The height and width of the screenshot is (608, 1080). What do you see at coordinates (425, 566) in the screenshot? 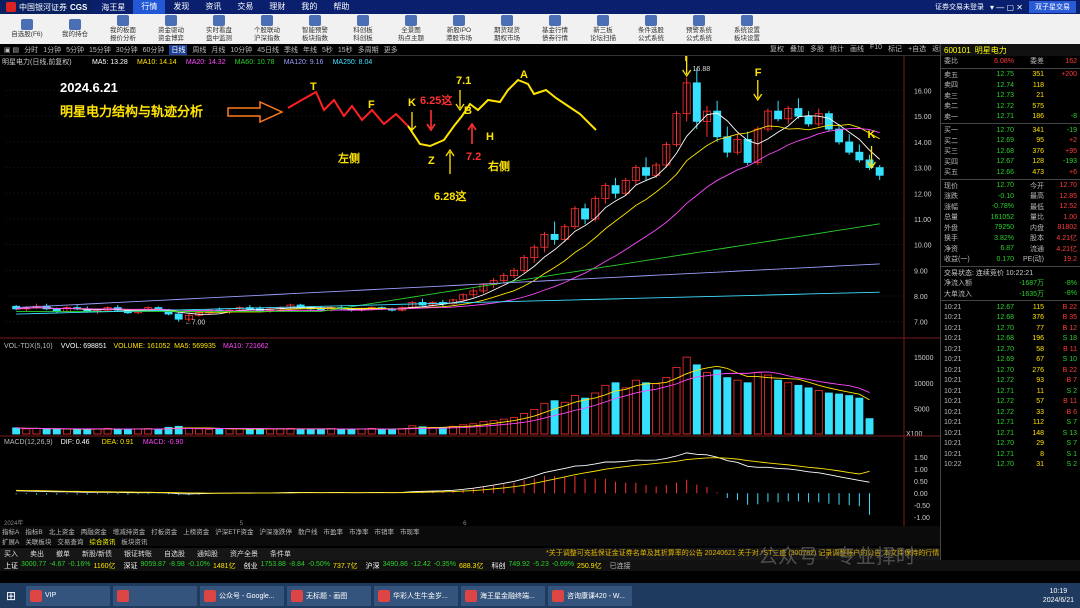
I see `index-quote-3: 沪深 3490.86 -12.42 -0.35% 688.3亿` at bounding box center [425, 566].